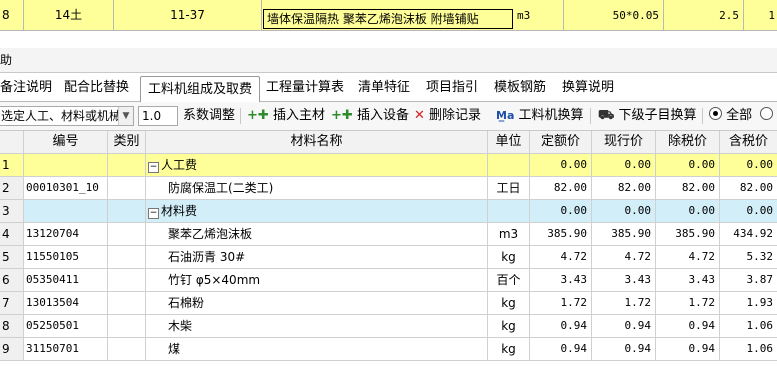  What do you see at coordinates (317, 280) in the screenshot?
I see `material-name-cell: 竹钉 φ5×40mm` at bounding box center [317, 280].